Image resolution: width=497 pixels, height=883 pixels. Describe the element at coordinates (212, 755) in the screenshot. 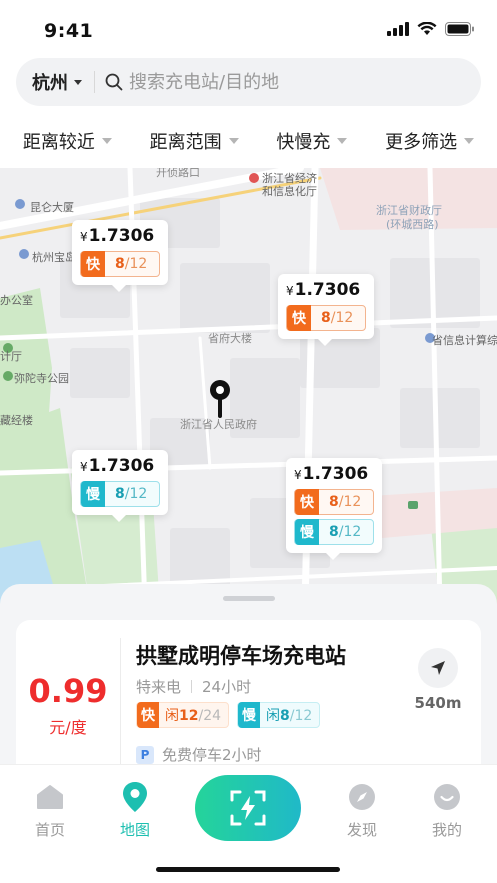

I see `parking-text: 免费停车2小时` at that location.